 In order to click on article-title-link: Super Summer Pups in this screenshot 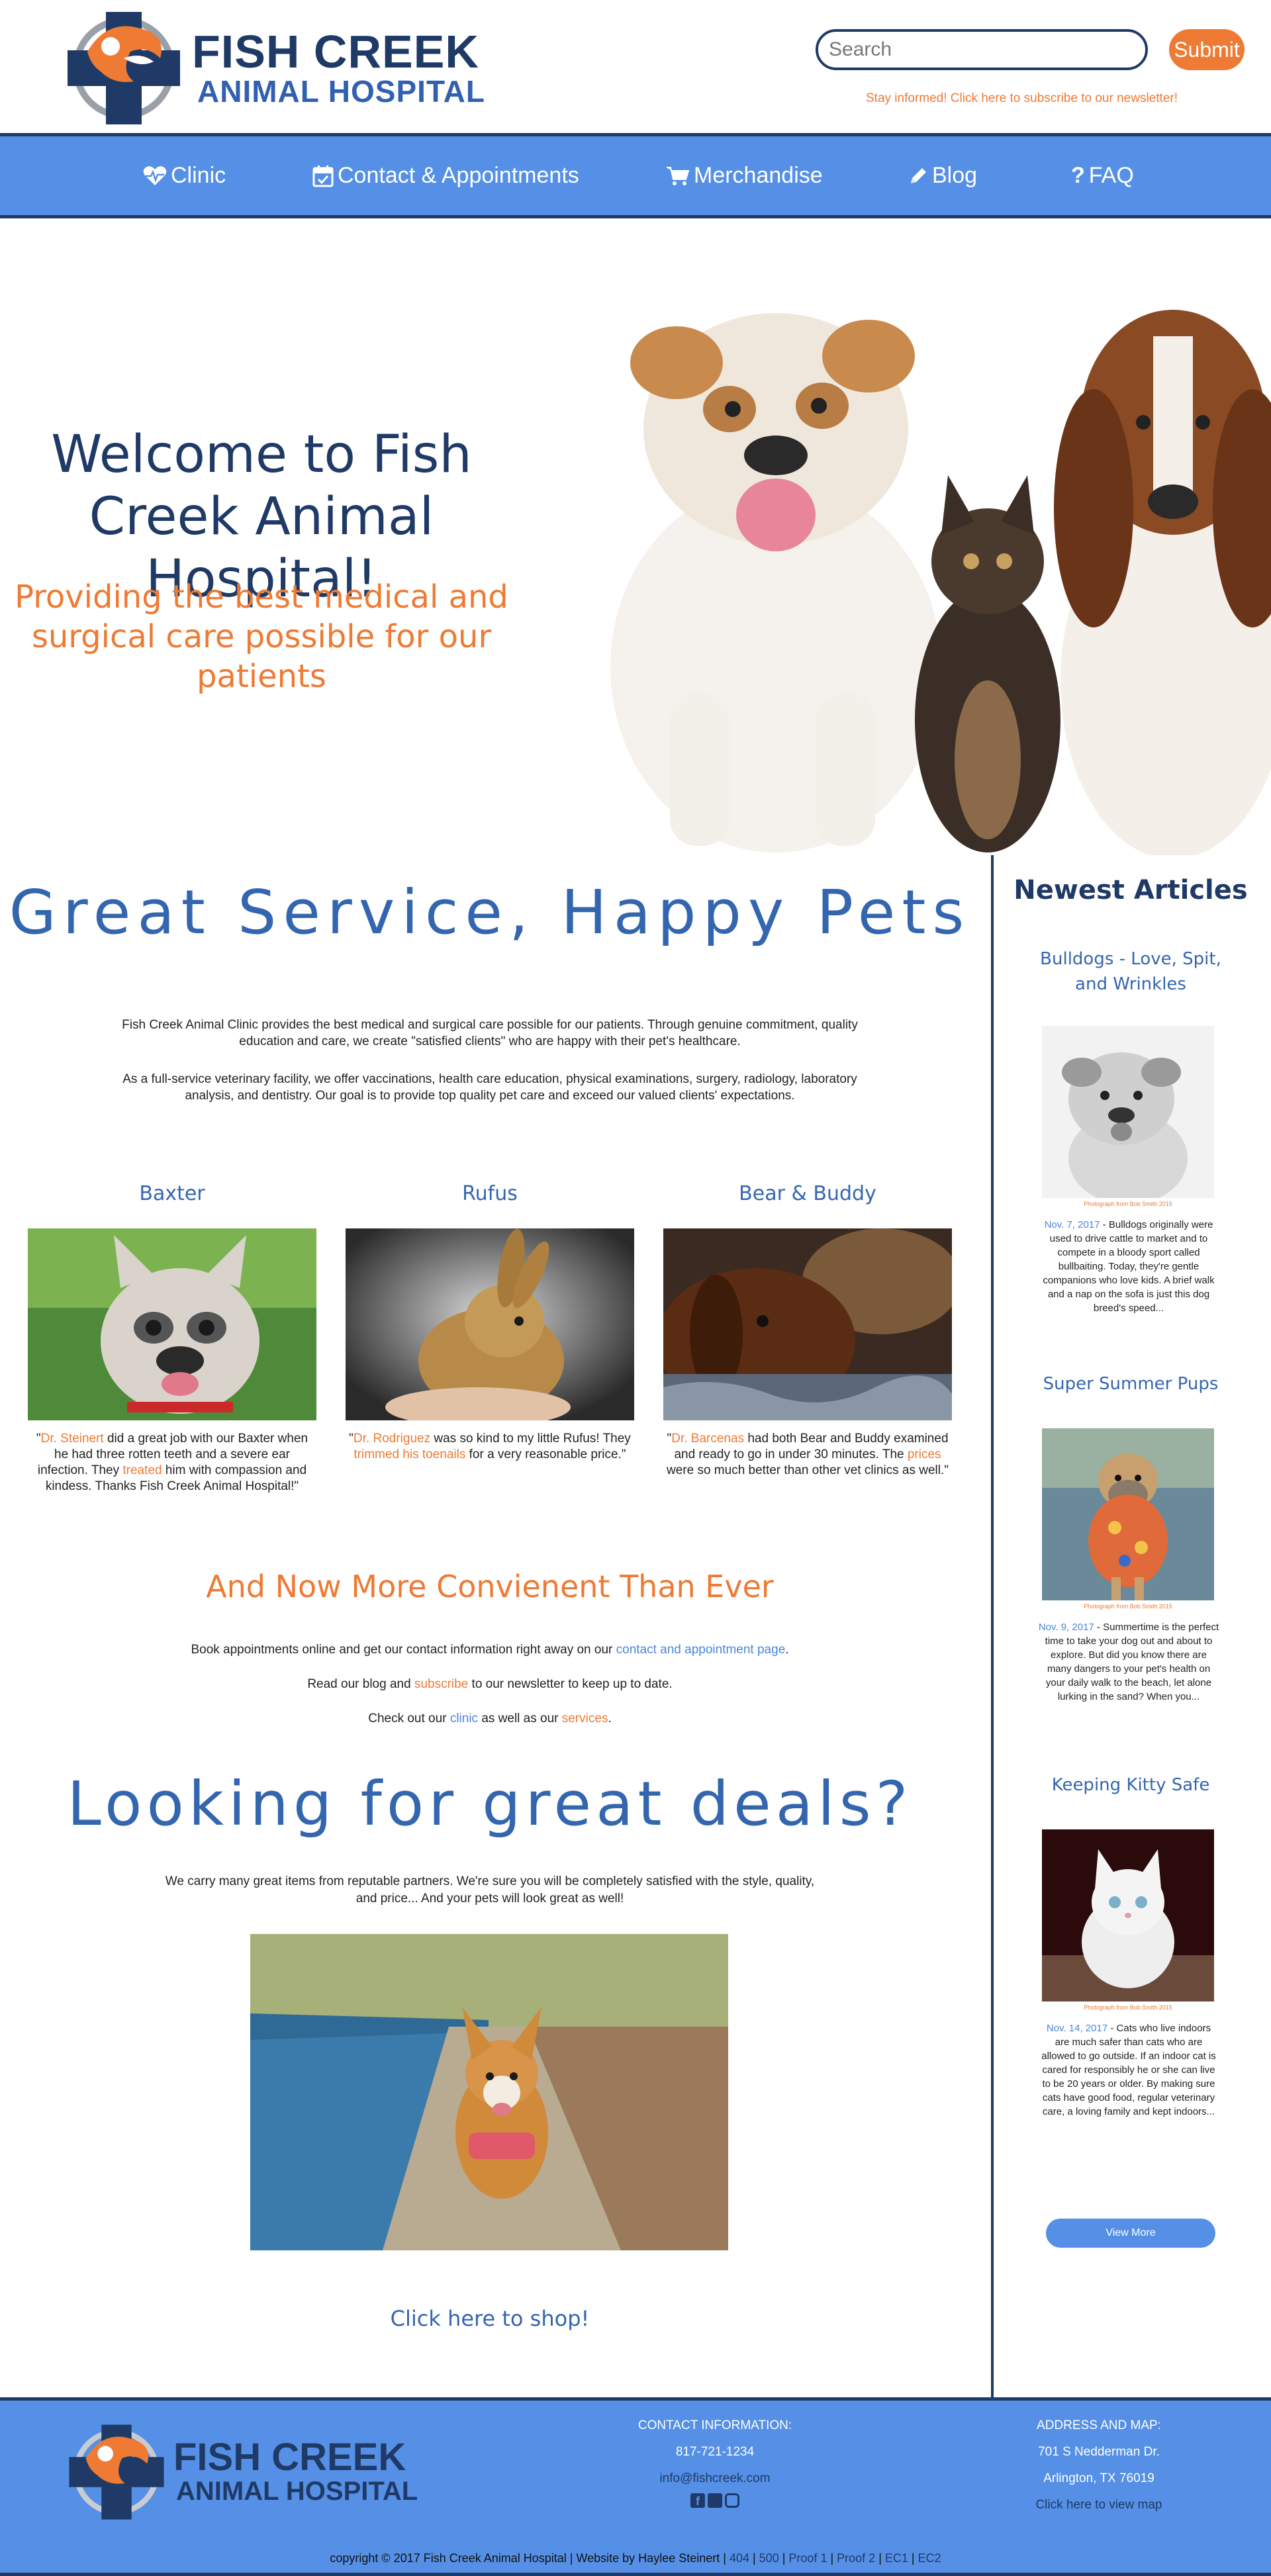, I will do `click(1131, 1384)`.